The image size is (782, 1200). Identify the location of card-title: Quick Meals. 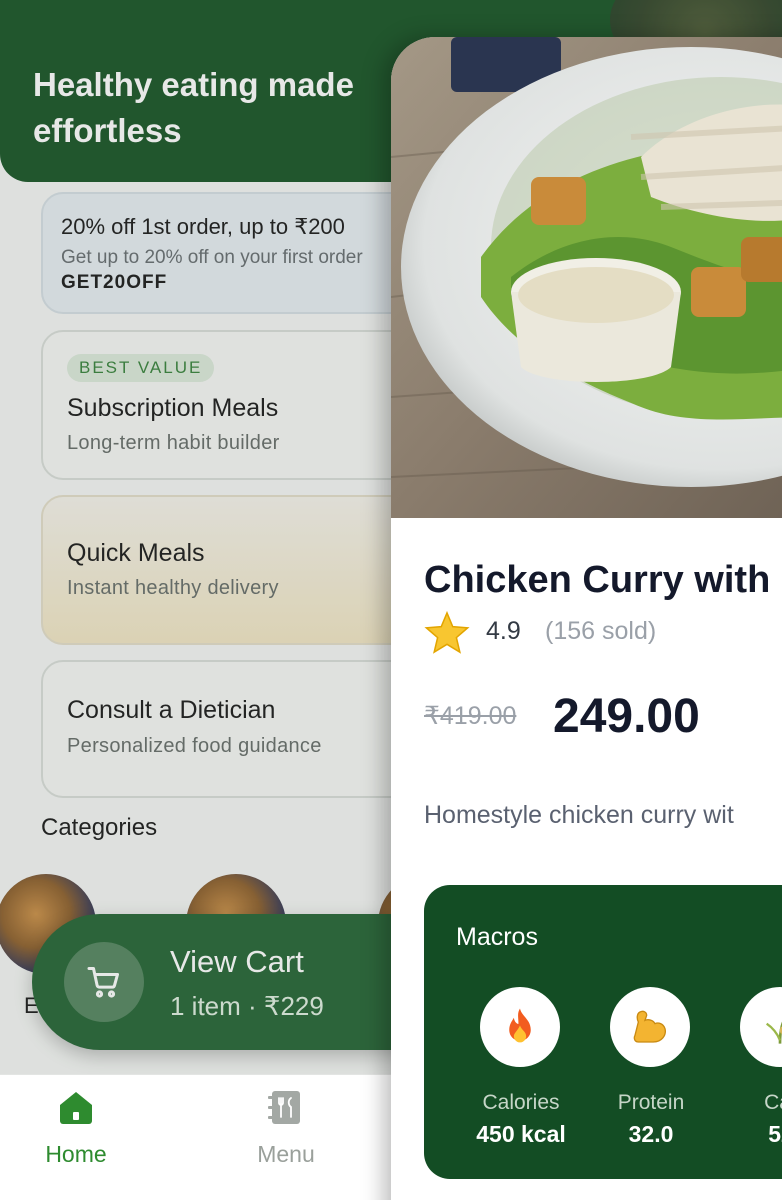
(136, 553).